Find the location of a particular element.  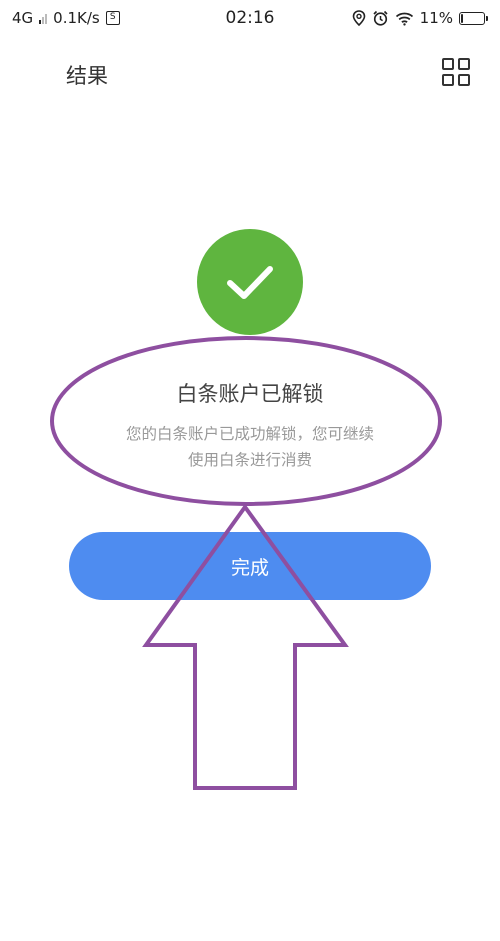

status-bar: 4G 0.1K/s S 02:16 11% is located at coordinates (250, 18).